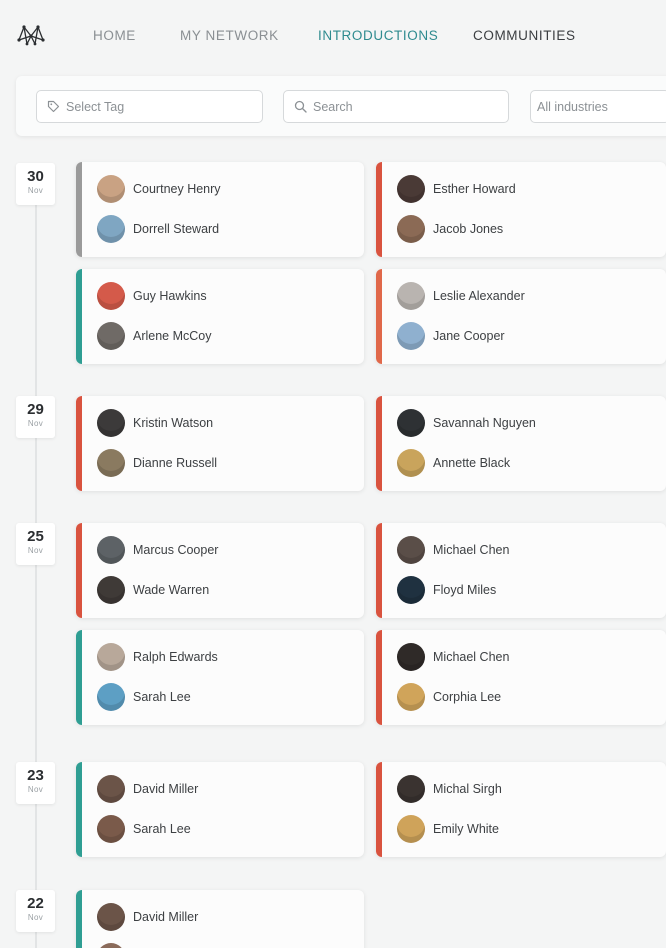  I want to click on card-person: Emily White, so click(448, 829).